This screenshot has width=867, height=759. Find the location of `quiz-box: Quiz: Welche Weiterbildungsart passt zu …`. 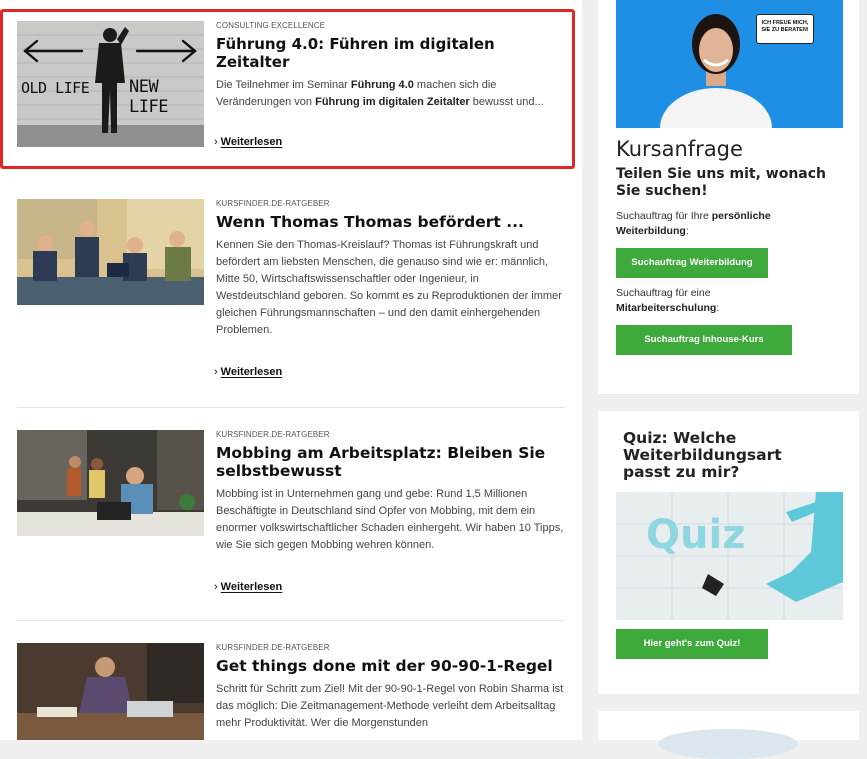

quiz-box: Quiz: Welche Weiterbildungsart passt zu … is located at coordinates (728, 552).